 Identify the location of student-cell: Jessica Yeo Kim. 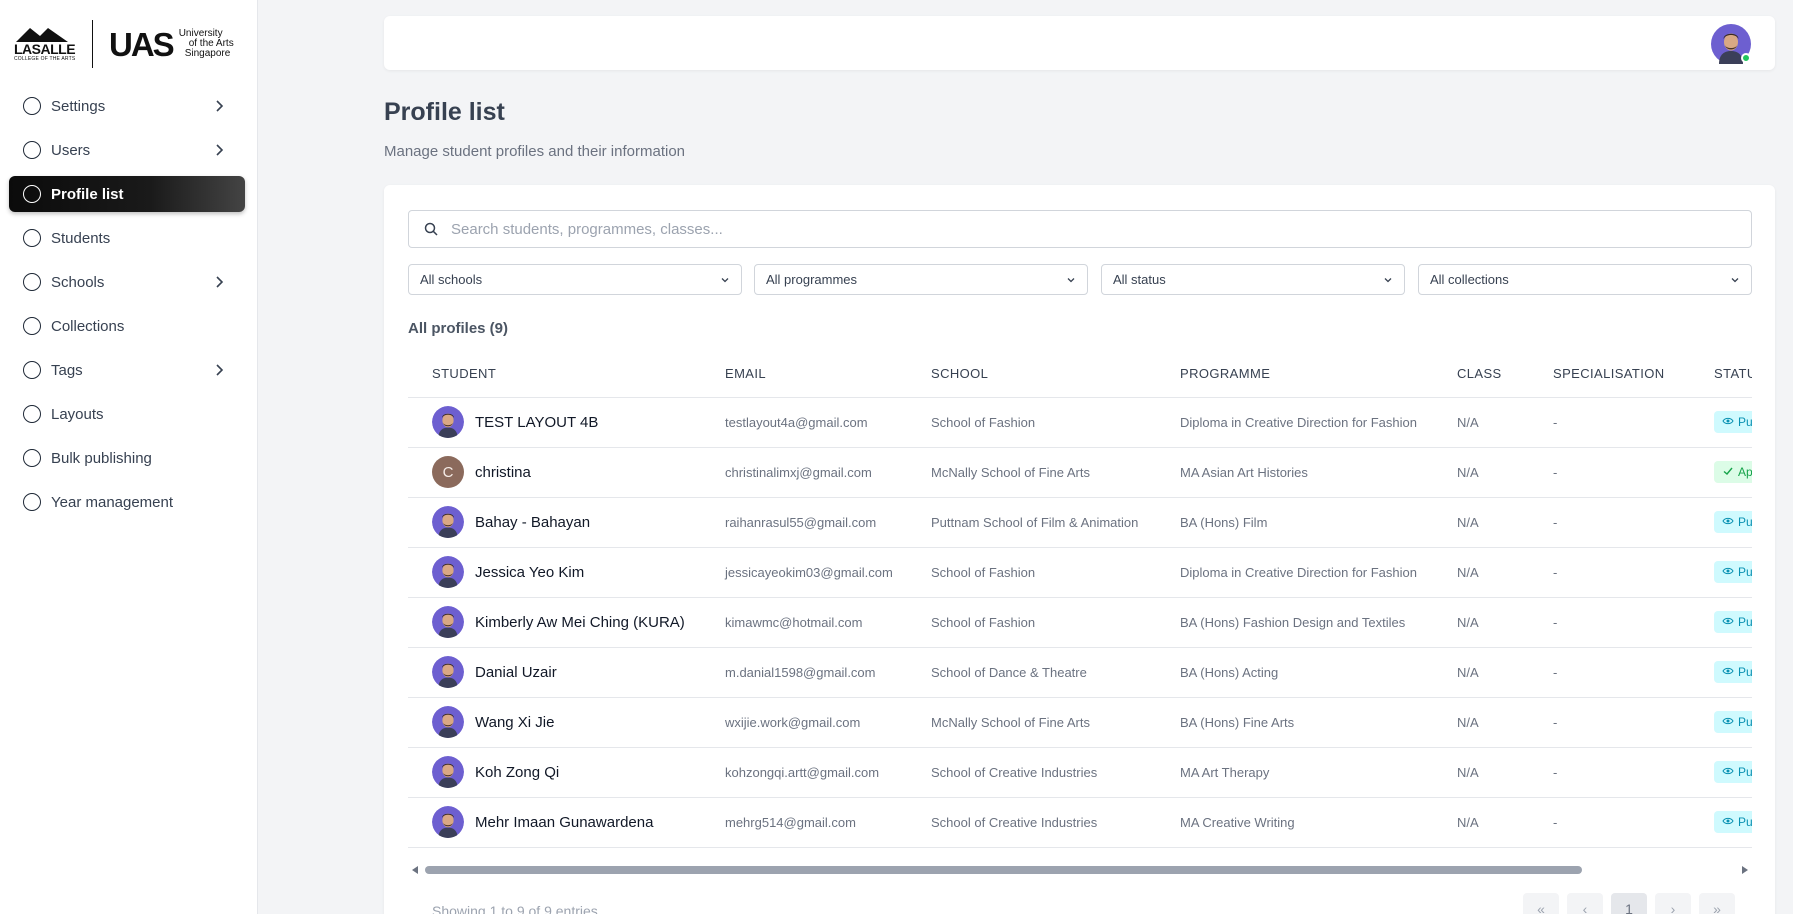
(554, 572).